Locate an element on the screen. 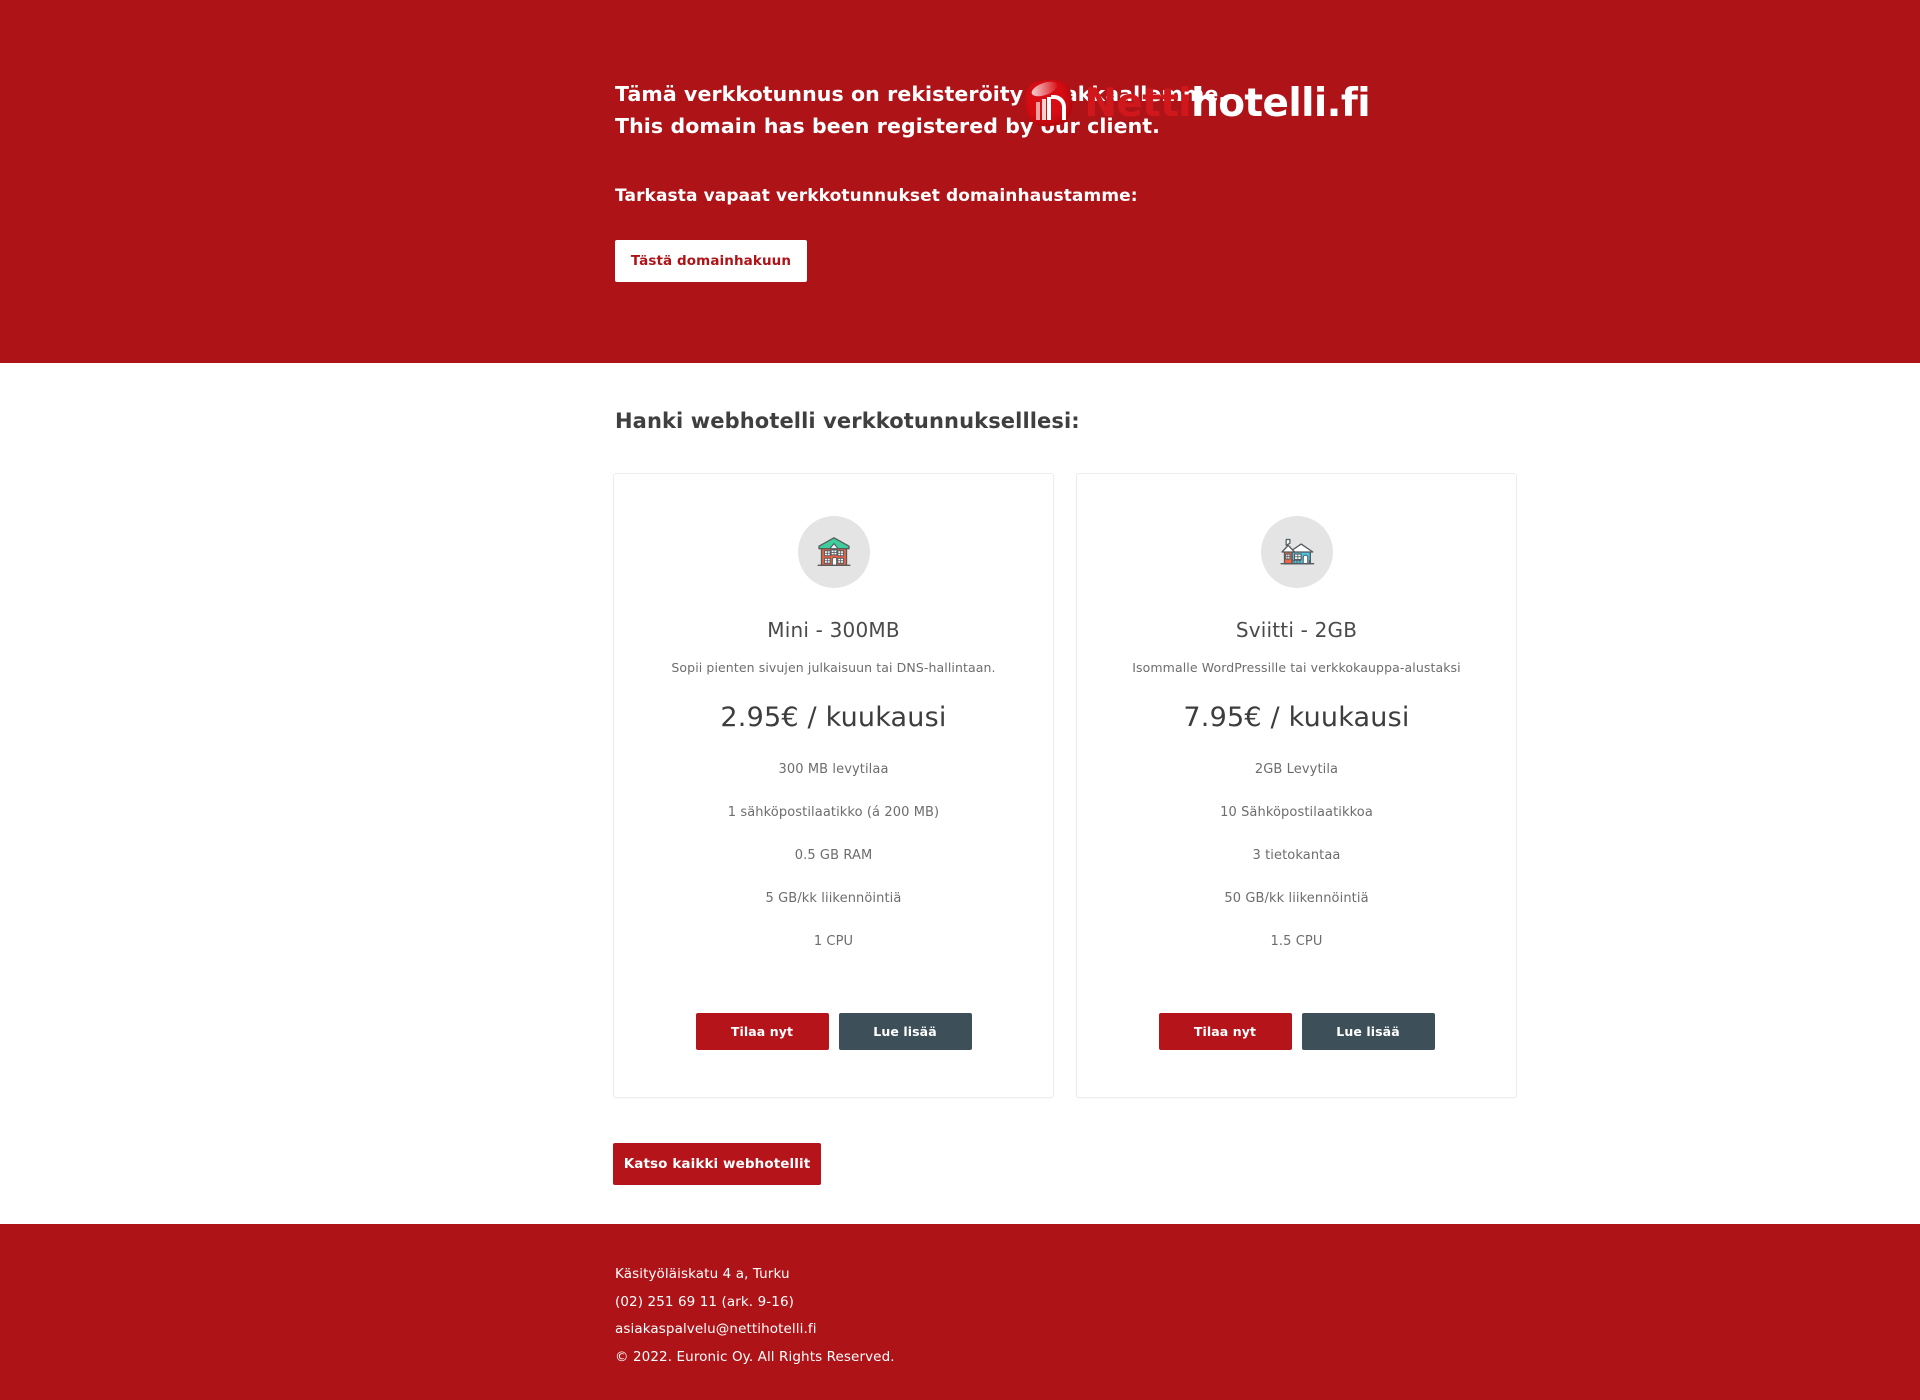  logo-wordmark: Nettihotelli.fi is located at coordinates (1227, 103).